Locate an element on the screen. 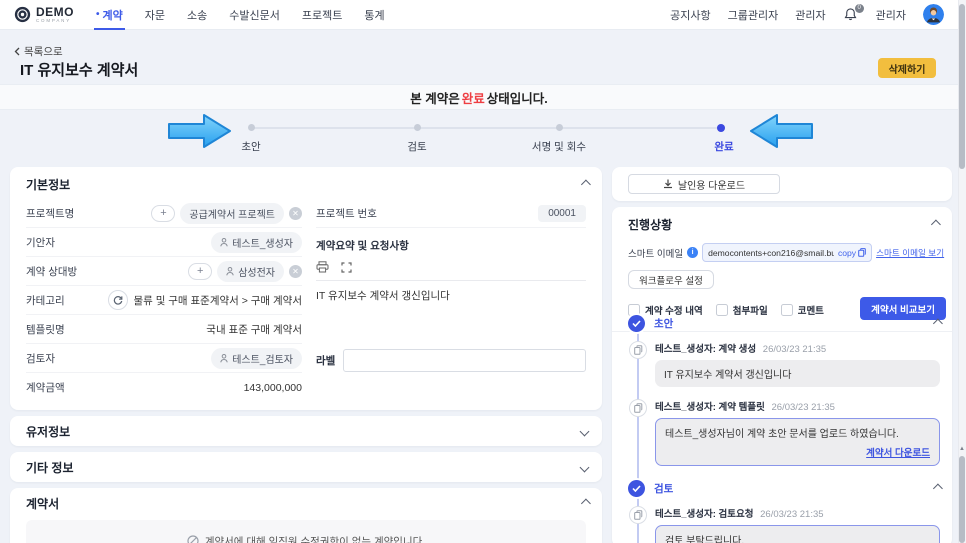 The width and height of the screenshot is (966, 543). annotation-arrow-left-icon is located at coordinates (781, 131).